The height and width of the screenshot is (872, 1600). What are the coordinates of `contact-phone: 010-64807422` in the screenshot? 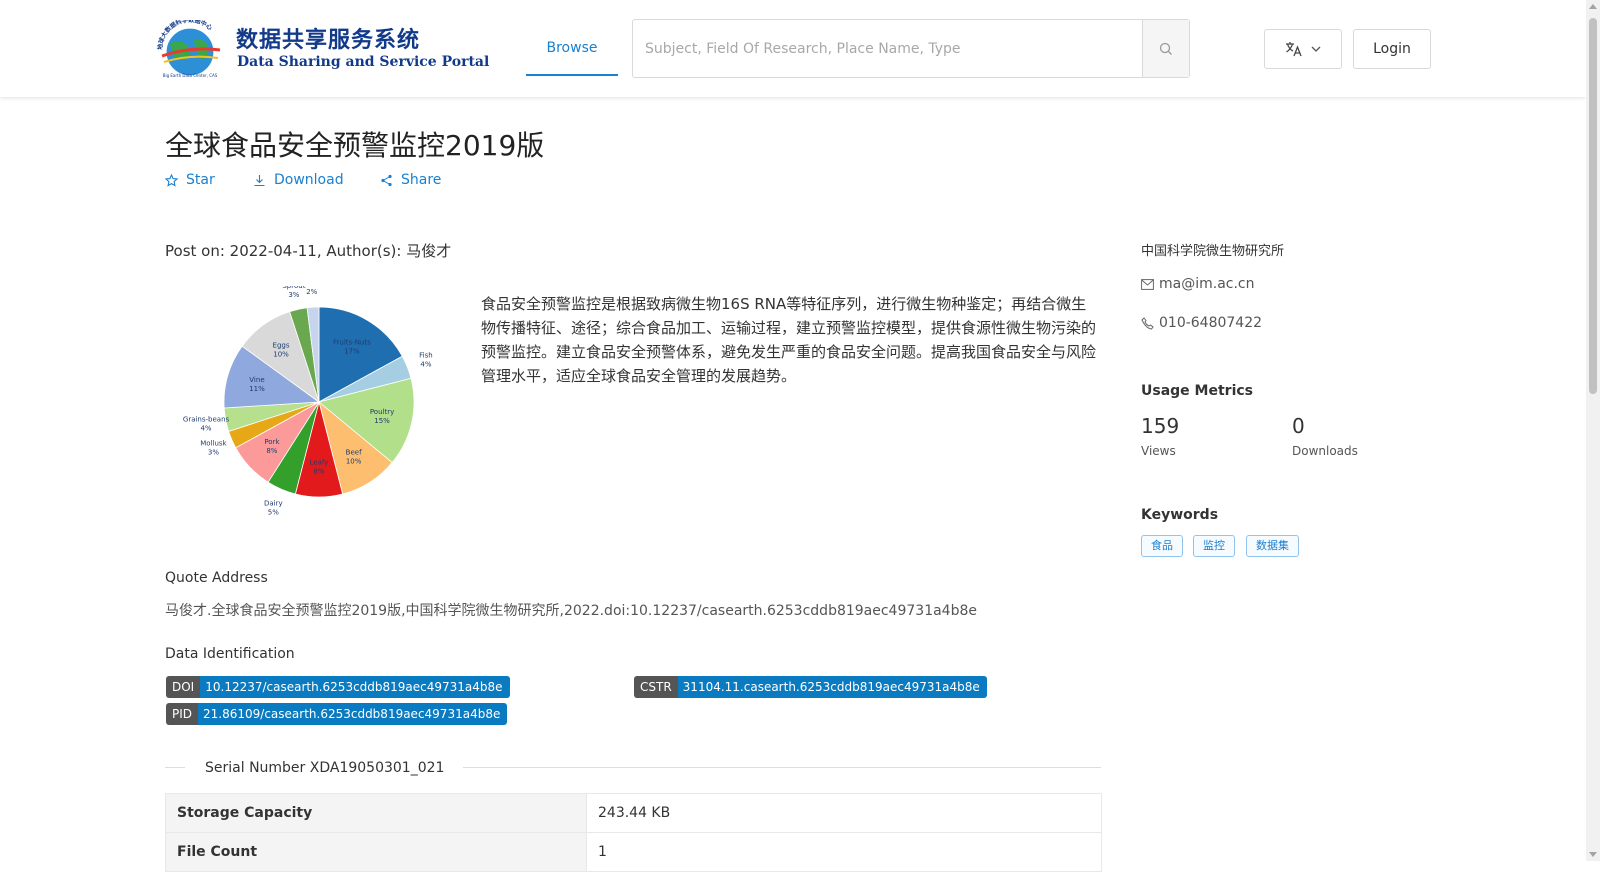 It's located at (1201, 323).